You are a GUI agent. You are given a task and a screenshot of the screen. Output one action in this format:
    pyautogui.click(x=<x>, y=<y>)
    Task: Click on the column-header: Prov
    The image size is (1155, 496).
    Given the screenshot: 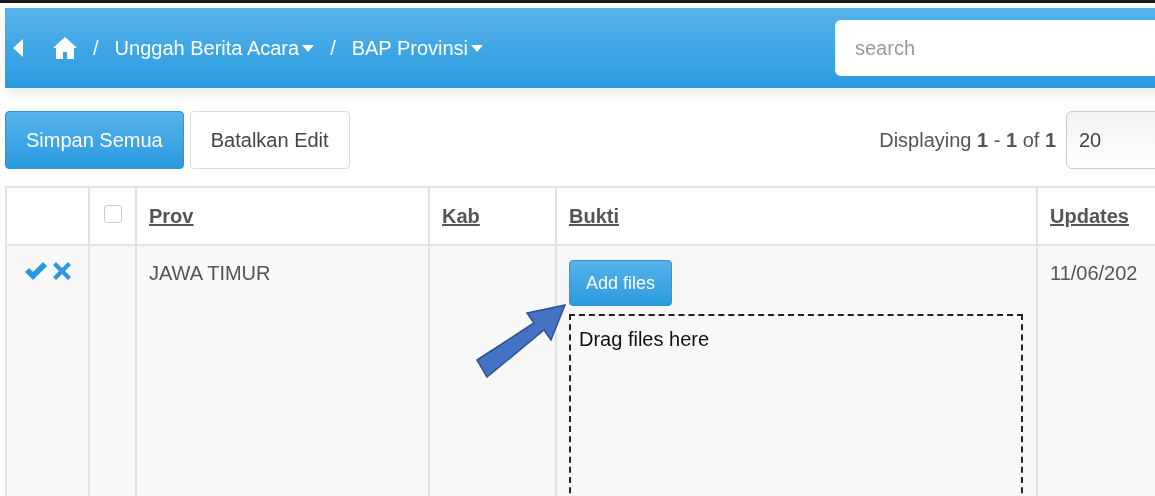 What is the action you would take?
    pyautogui.click(x=171, y=215)
    